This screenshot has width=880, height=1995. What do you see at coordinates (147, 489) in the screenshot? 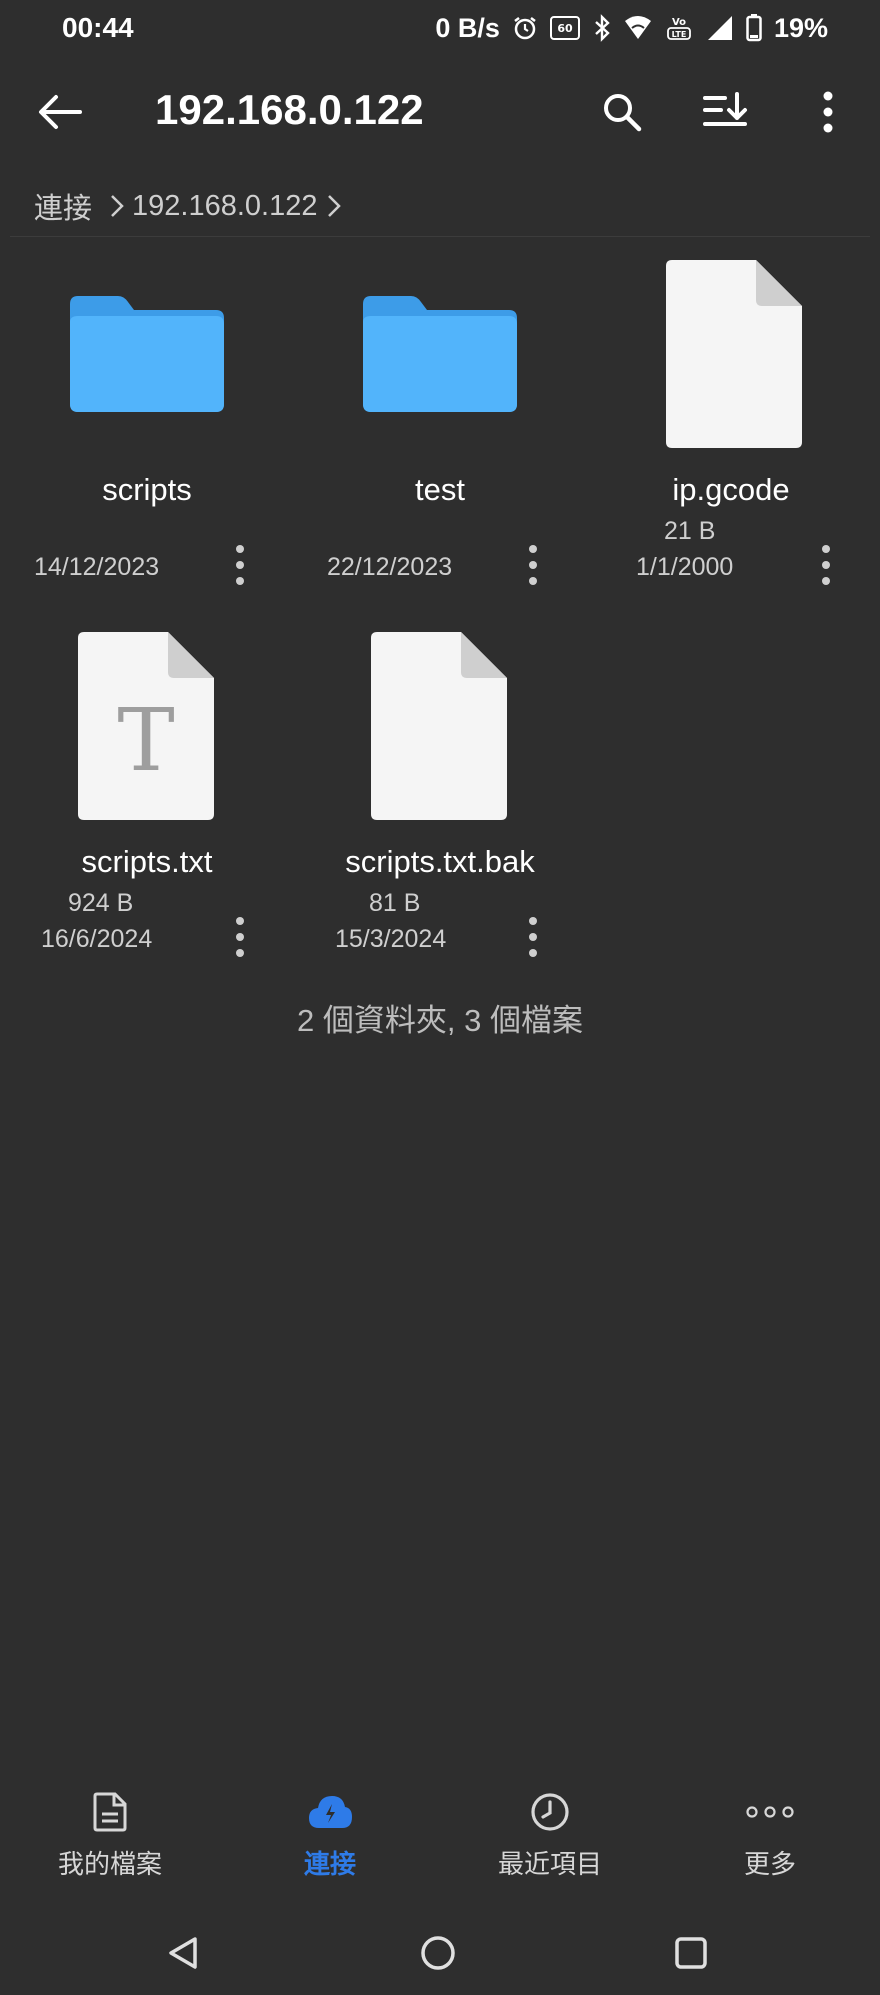
I see `item-name: scripts` at bounding box center [147, 489].